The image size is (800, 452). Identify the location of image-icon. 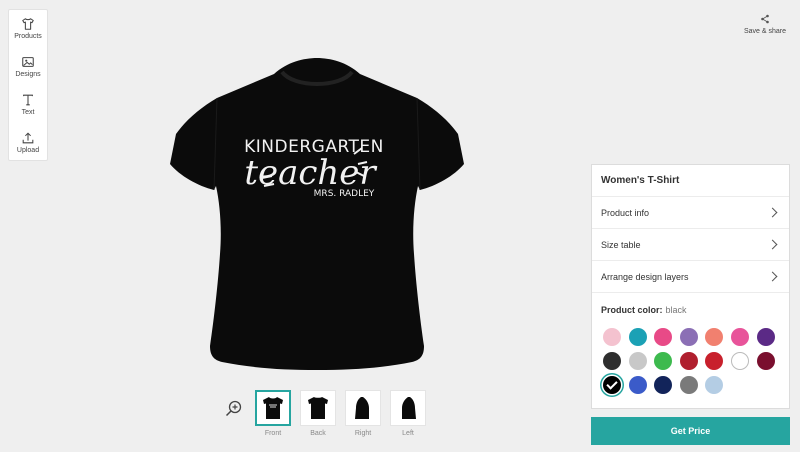
(28, 62).